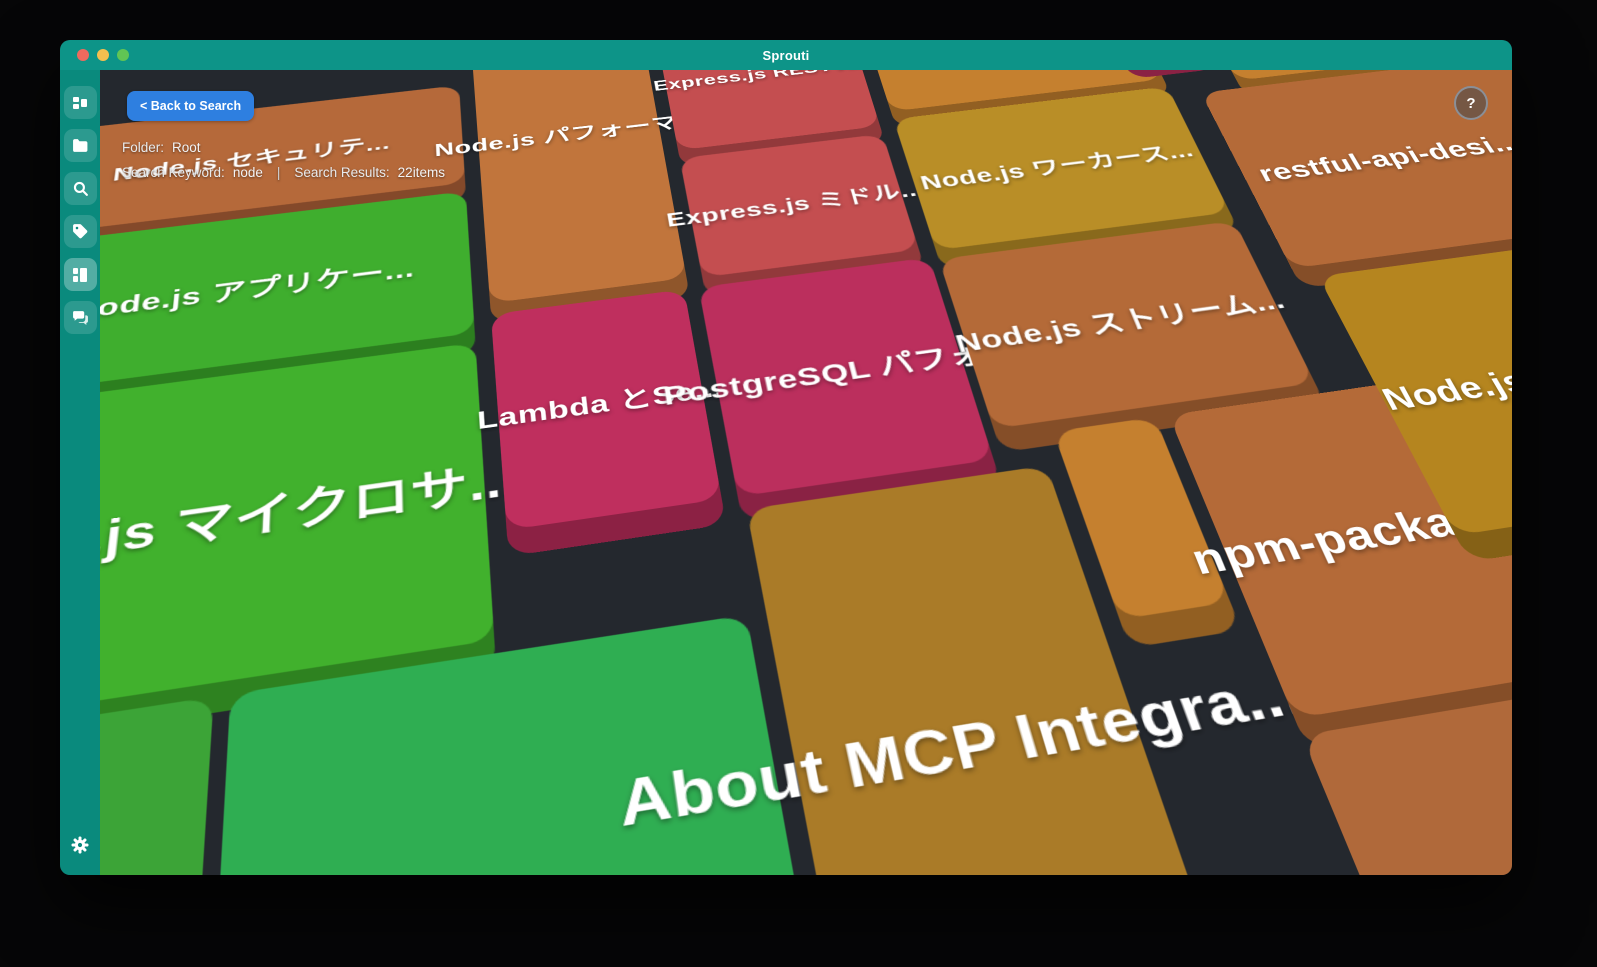 The height and width of the screenshot is (967, 1597). Describe the element at coordinates (1471, 103) in the screenshot. I see `help-button: ?` at that location.